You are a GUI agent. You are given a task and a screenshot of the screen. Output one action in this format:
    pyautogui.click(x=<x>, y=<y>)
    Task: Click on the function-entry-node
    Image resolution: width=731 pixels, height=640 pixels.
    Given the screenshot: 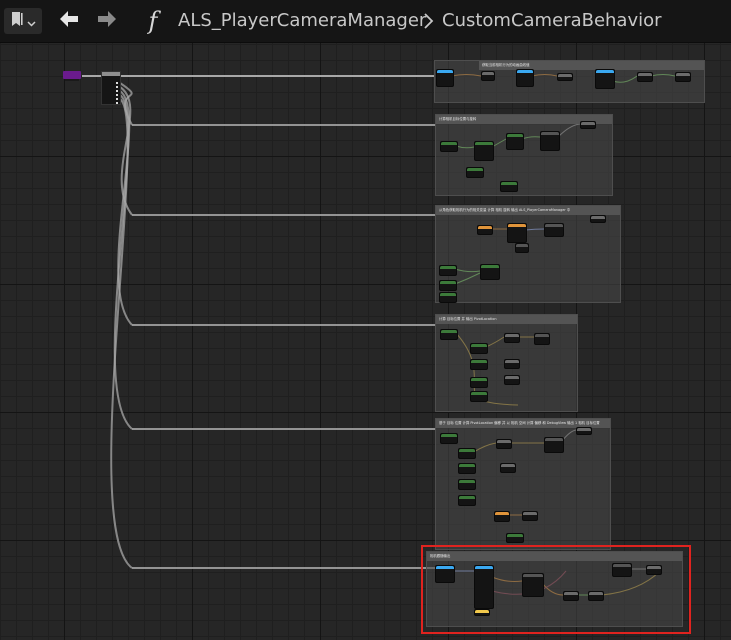 What is the action you would take?
    pyautogui.click(x=72, y=76)
    